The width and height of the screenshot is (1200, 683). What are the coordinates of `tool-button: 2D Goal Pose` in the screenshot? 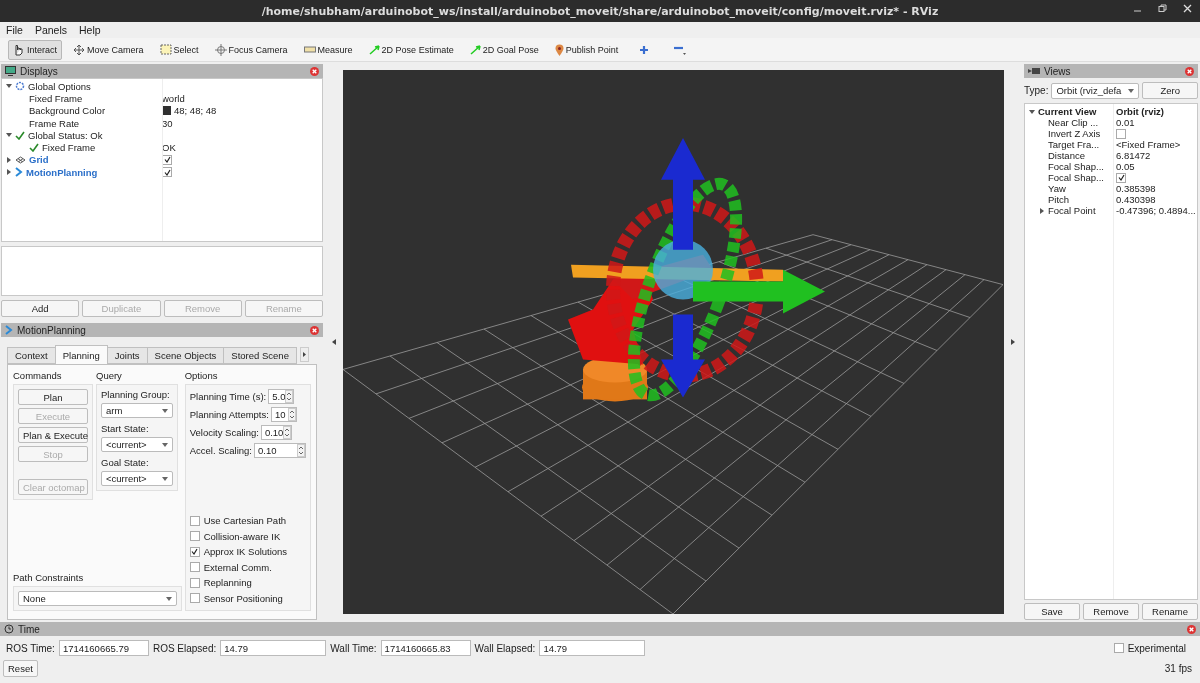 It's located at (504, 49).